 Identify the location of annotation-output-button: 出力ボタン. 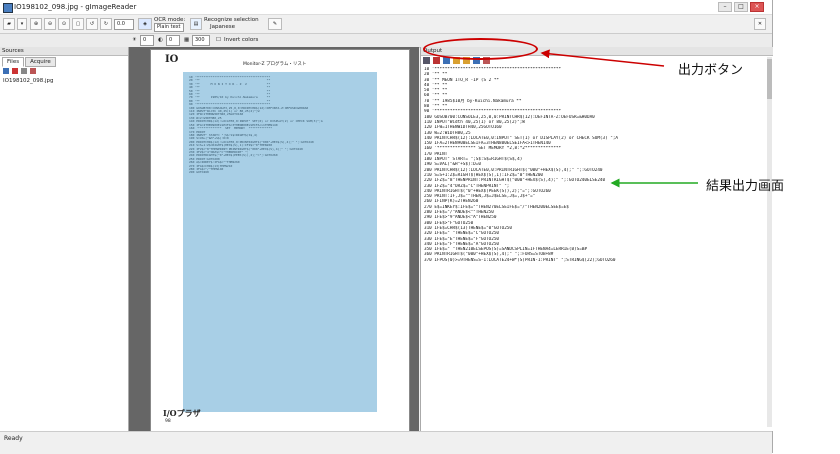
(711, 70).